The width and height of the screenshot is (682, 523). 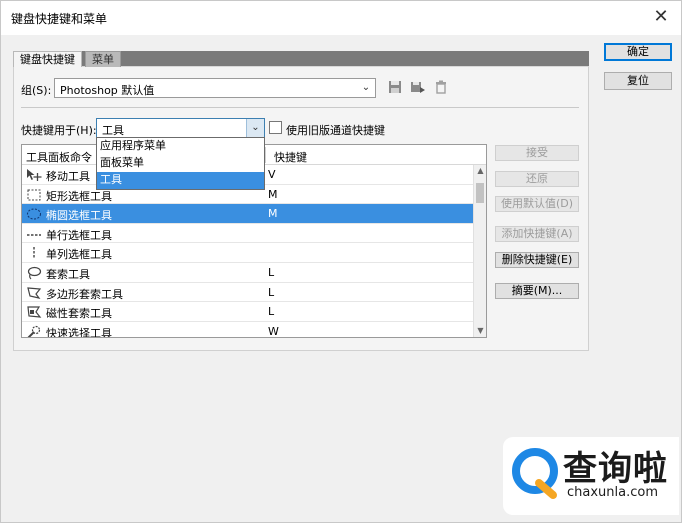 I want to click on accept-button: 接受, so click(x=537, y=153).